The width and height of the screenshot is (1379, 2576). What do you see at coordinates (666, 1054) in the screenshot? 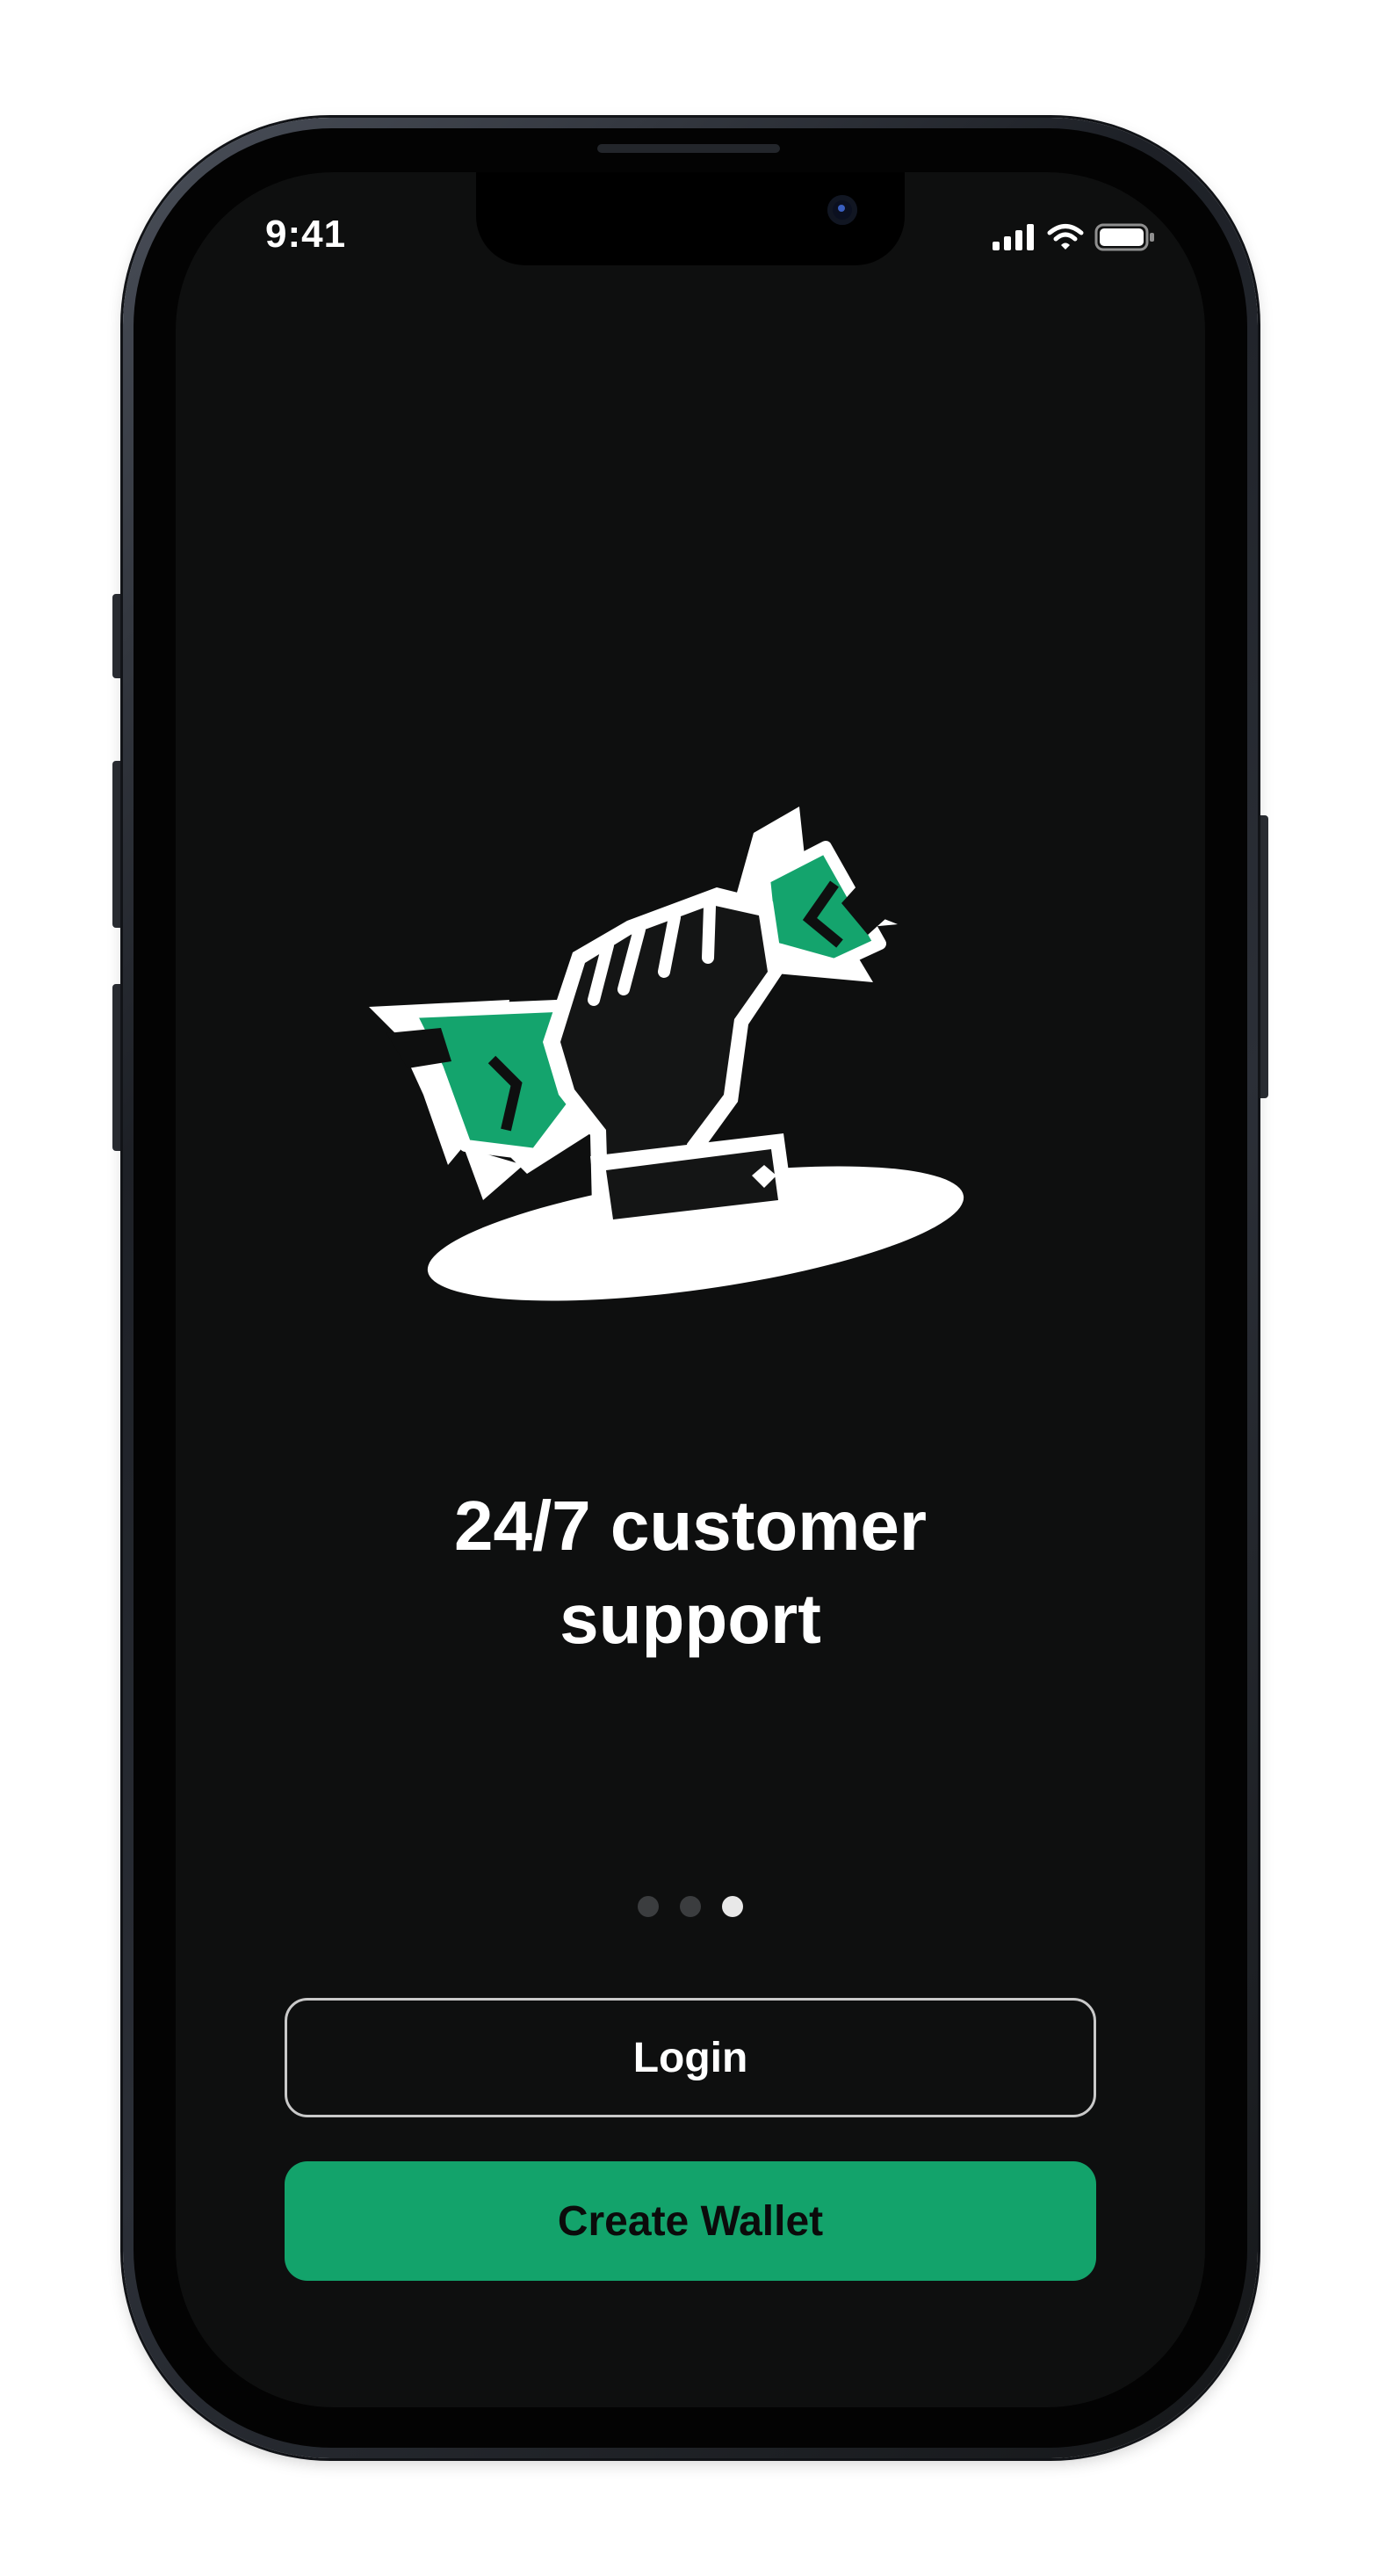
I see `hand-holding-cash-illustration` at bounding box center [666, 1054].